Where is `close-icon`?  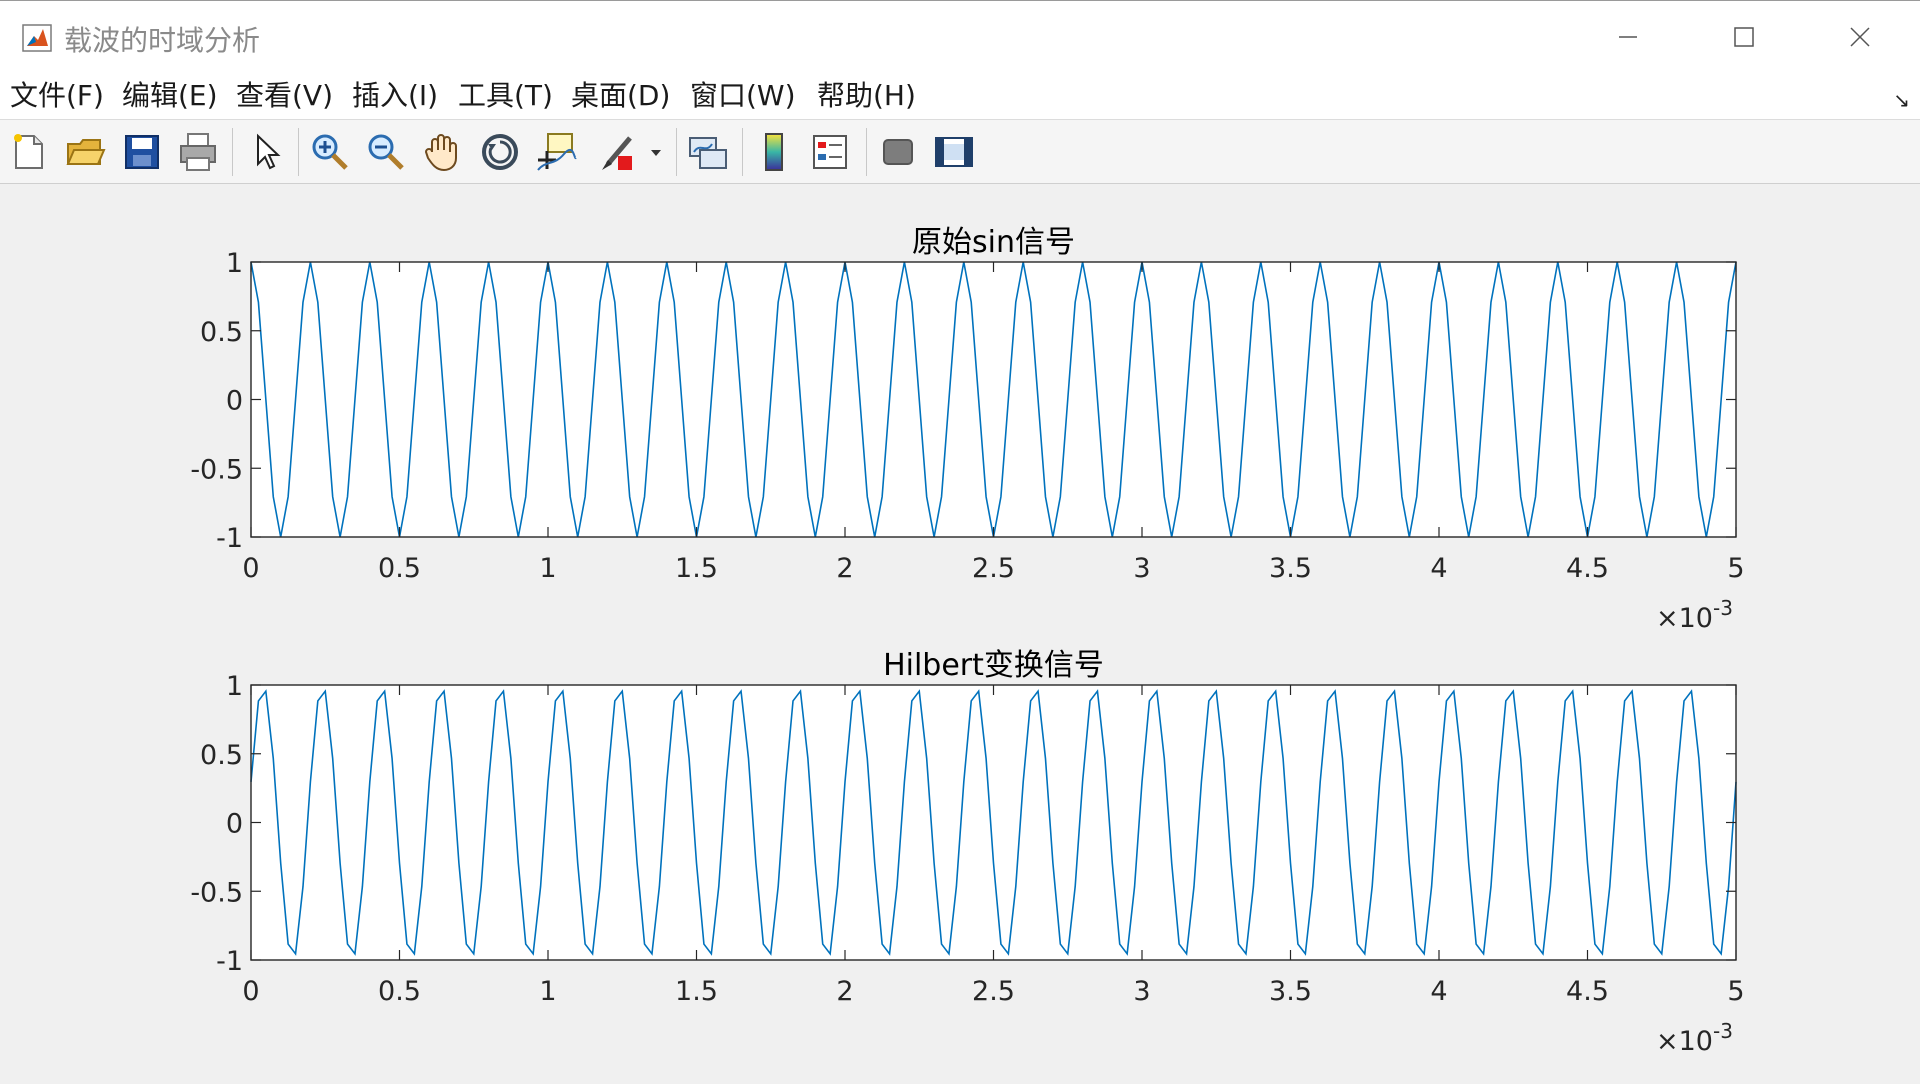
close-icon is located at coordinates (1860, 37).